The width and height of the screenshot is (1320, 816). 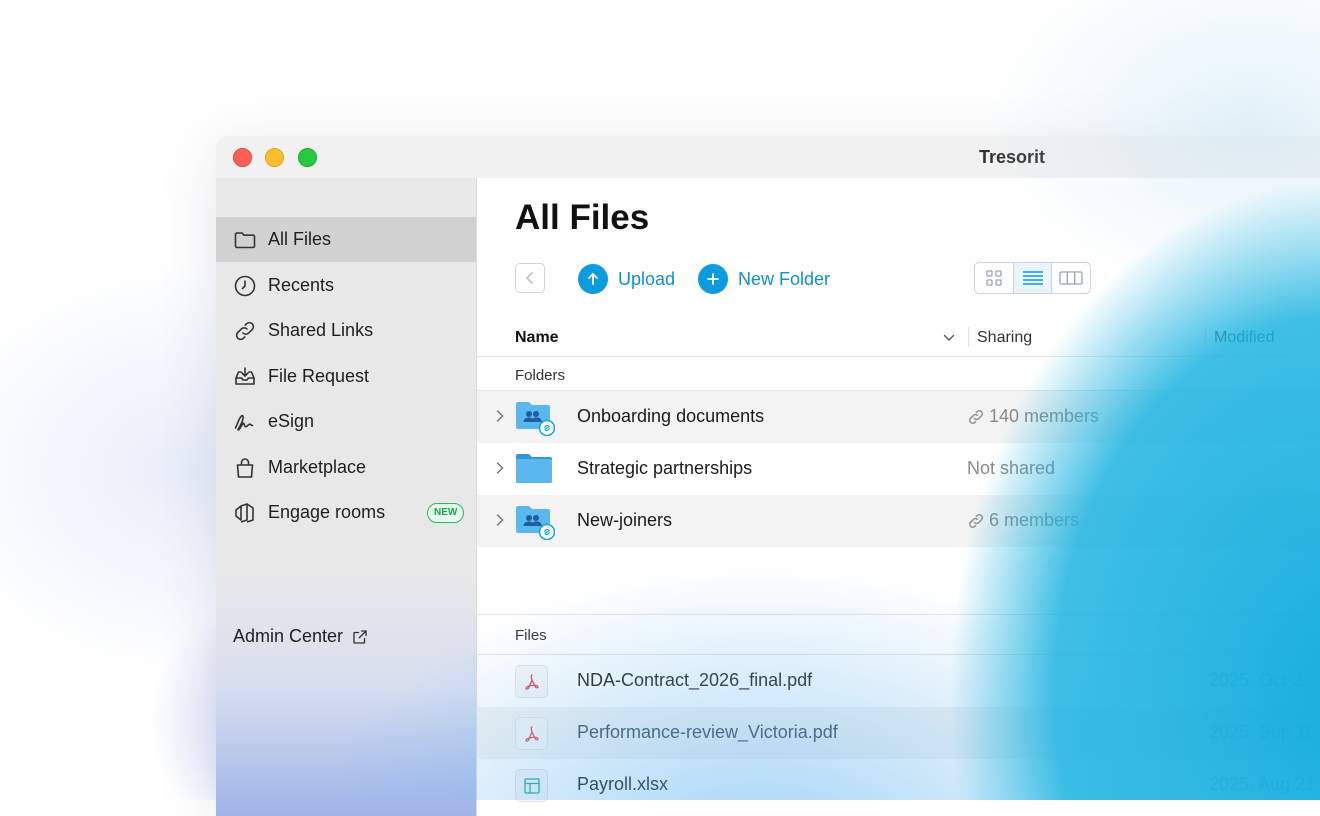 What do you see at coordinates (307, 157) in the screenshot?
I see `zoom-window-button` at bounding box center [307, 157].